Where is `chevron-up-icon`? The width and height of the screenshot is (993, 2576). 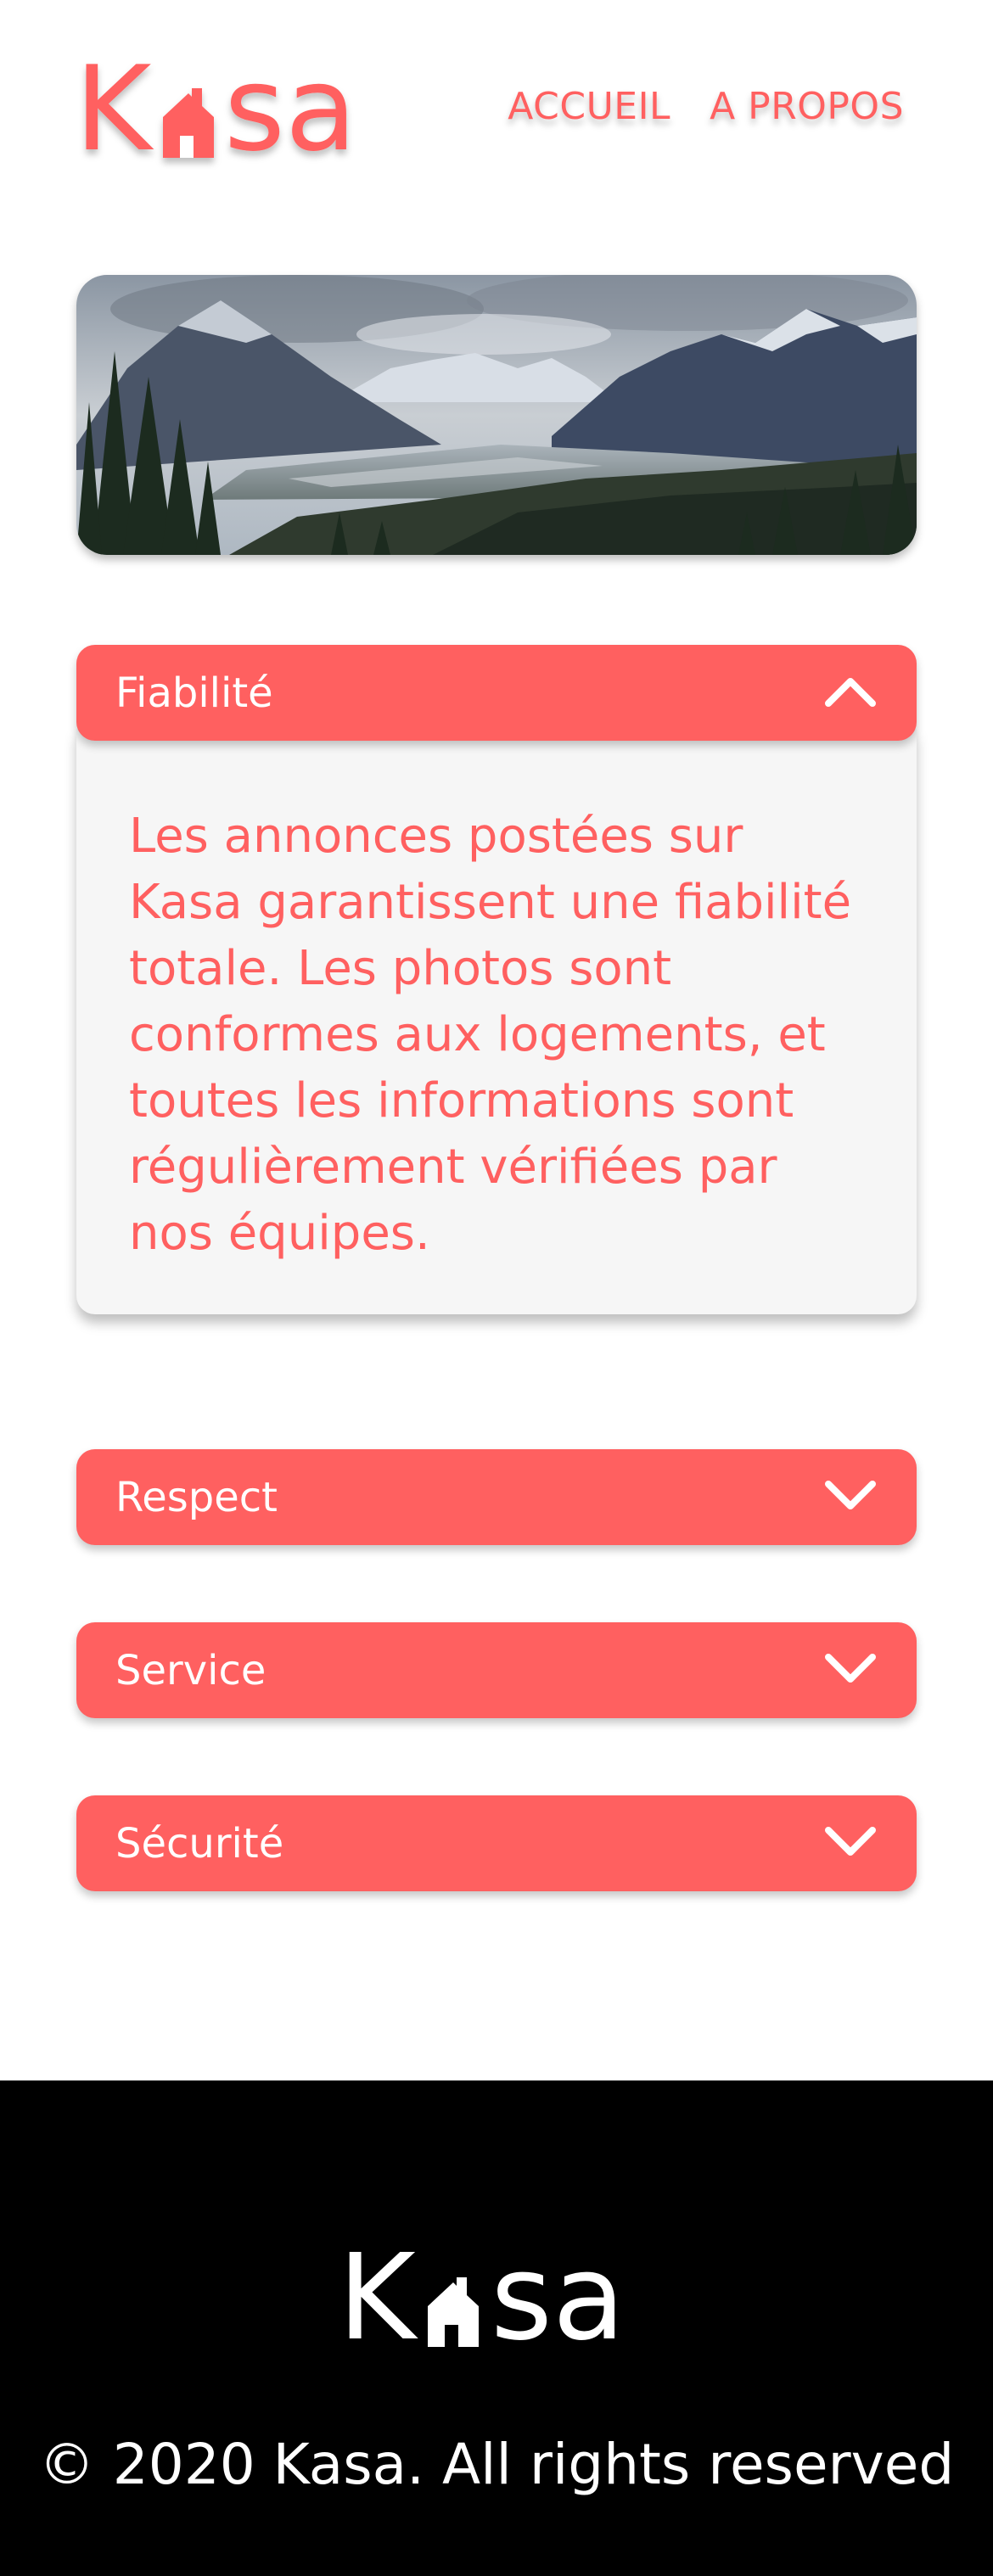
chevron-up-icon is located at coordinates (850, 694).